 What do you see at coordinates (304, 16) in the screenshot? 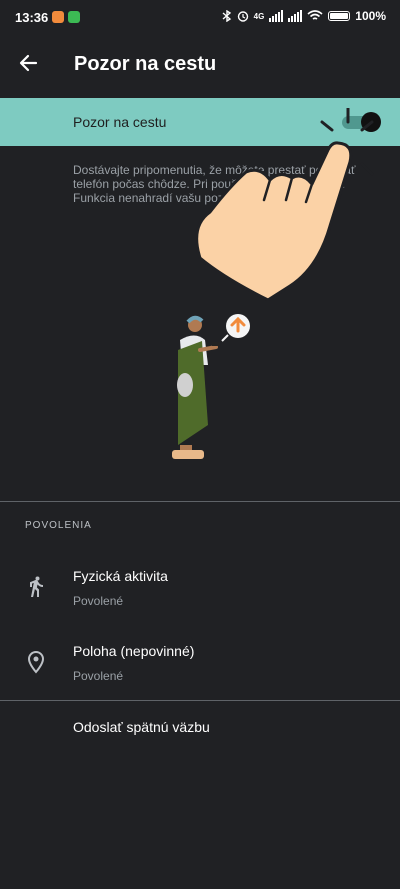
I see `status-indicators: 4G 100%` at bounding box center [304, 16].